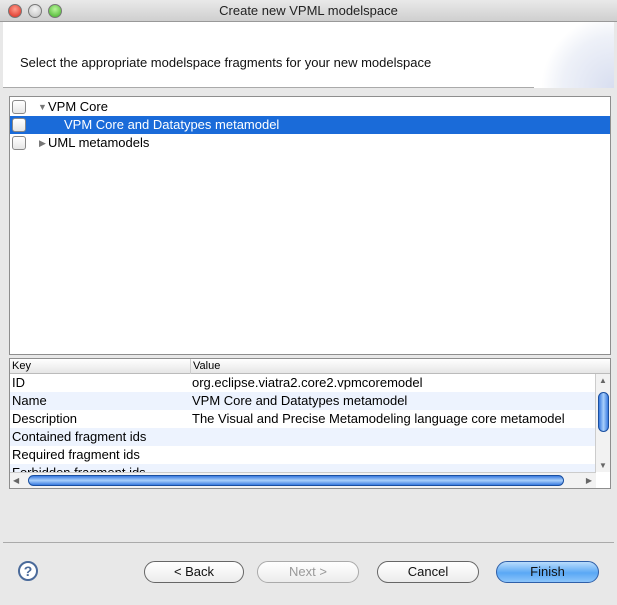 This screenshot has width=617, height=605. I want to click on title-bar: Create new VPML modelspace, so click(308, 11).